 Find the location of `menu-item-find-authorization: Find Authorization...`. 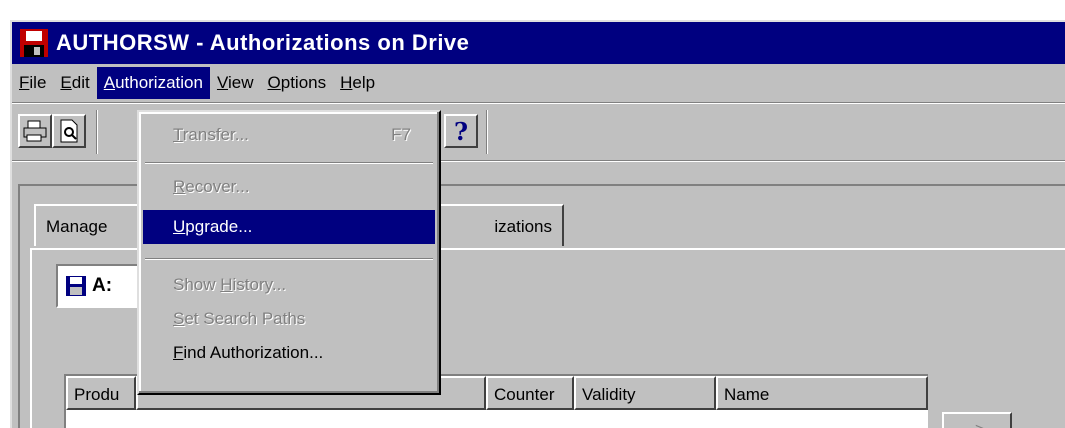

menu-item-find-authorization: Find Authorization... is located at coordinates (289, 353).